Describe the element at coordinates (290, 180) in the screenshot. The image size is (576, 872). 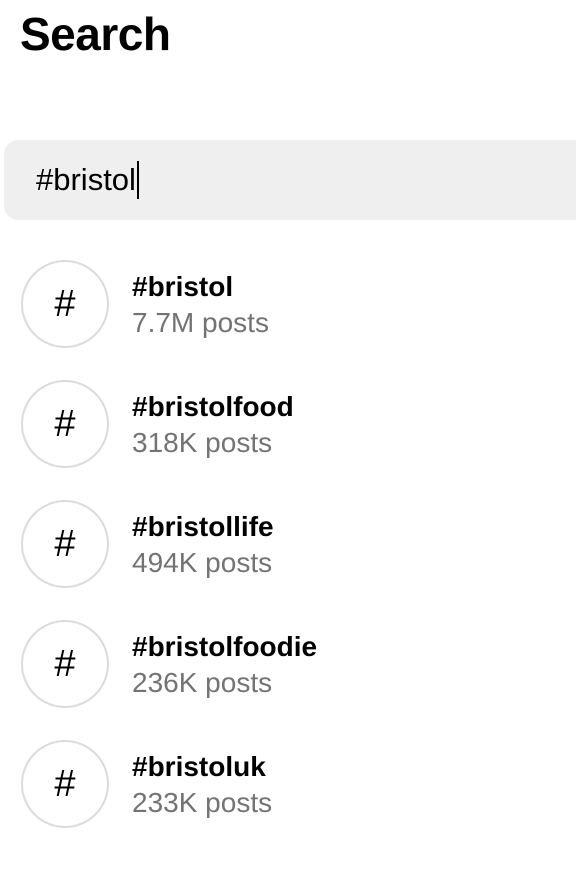
I see `search-box: #bristol` at that location.